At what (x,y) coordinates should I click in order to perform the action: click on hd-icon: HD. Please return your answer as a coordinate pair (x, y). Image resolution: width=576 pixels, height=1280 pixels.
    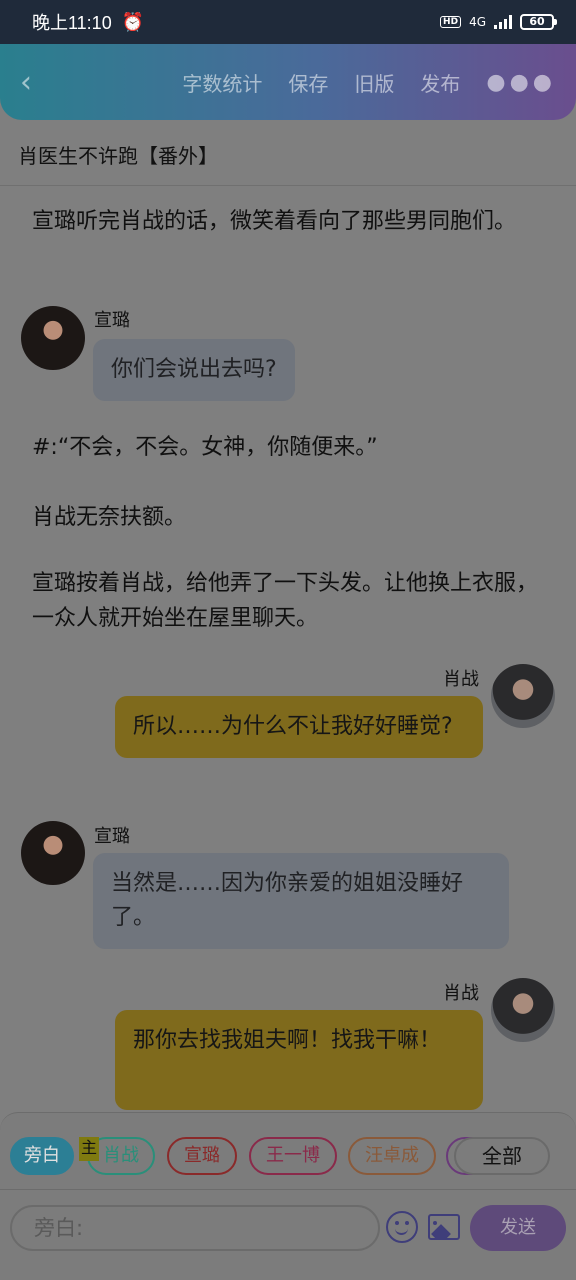
    Looking at the image, I should click on (451, 22).